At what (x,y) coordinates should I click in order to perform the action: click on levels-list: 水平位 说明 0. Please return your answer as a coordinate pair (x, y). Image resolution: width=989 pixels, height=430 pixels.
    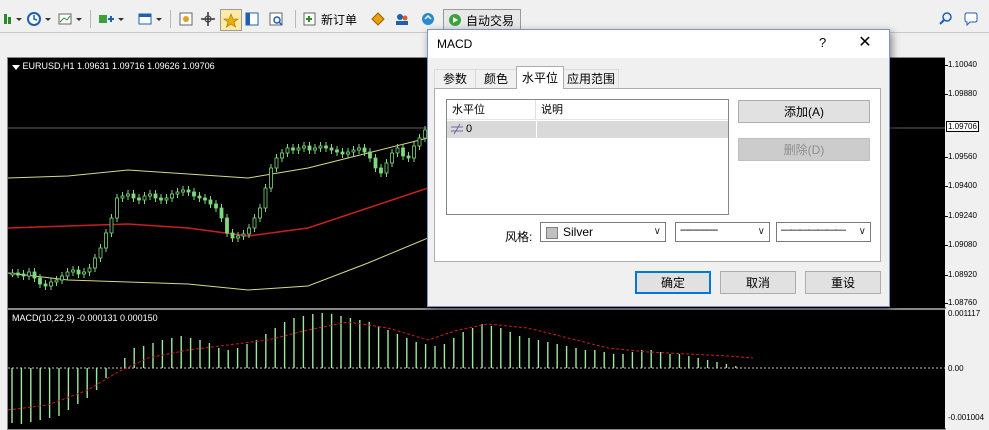
    Looking at the image, I should click on (587, 157).